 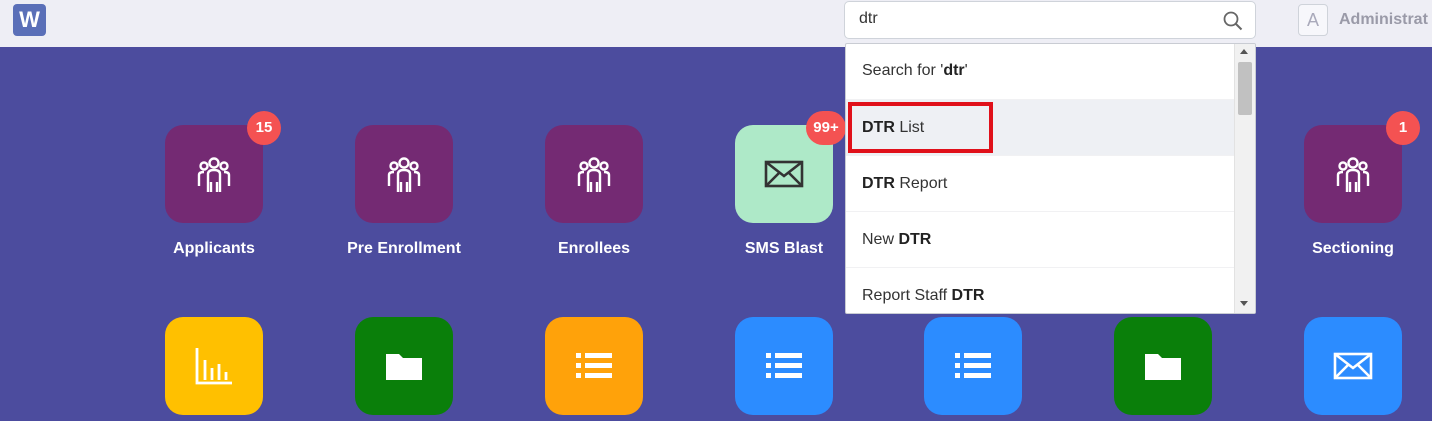 What do you see at coordinates (1245, 88) in the screenshot?
I see `scroll-thumb` at bounding box center [1245, 88].